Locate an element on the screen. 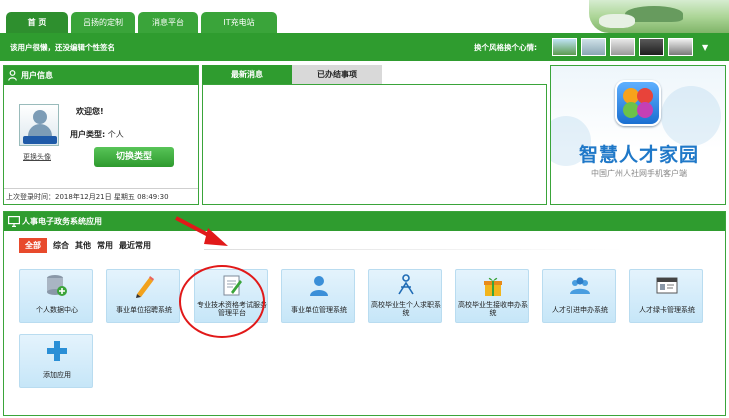 The image size is (729, 418). style-thumb-landscape is located at coordinates (564, 47).